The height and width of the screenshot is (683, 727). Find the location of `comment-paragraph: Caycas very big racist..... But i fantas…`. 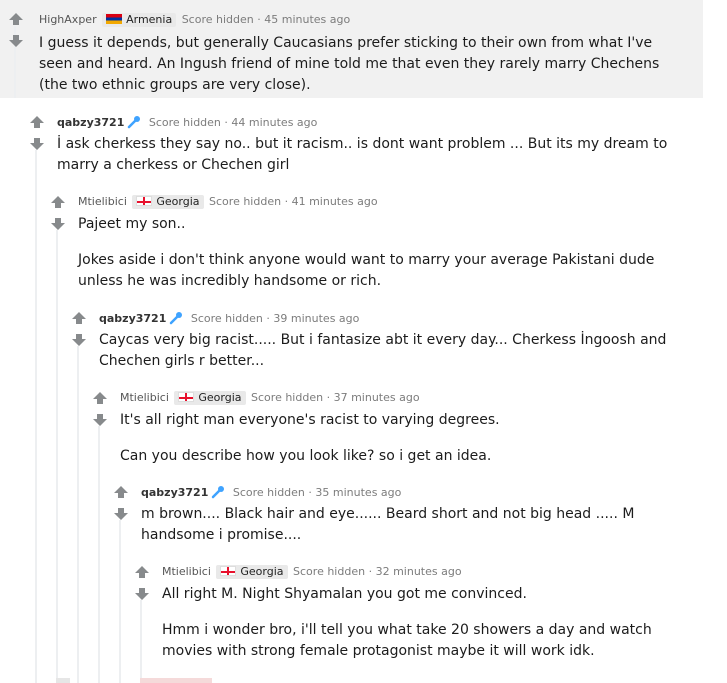

comment-paragraph: Caycas very big racist..... But i fantas… is located at coordinates (383, 350).